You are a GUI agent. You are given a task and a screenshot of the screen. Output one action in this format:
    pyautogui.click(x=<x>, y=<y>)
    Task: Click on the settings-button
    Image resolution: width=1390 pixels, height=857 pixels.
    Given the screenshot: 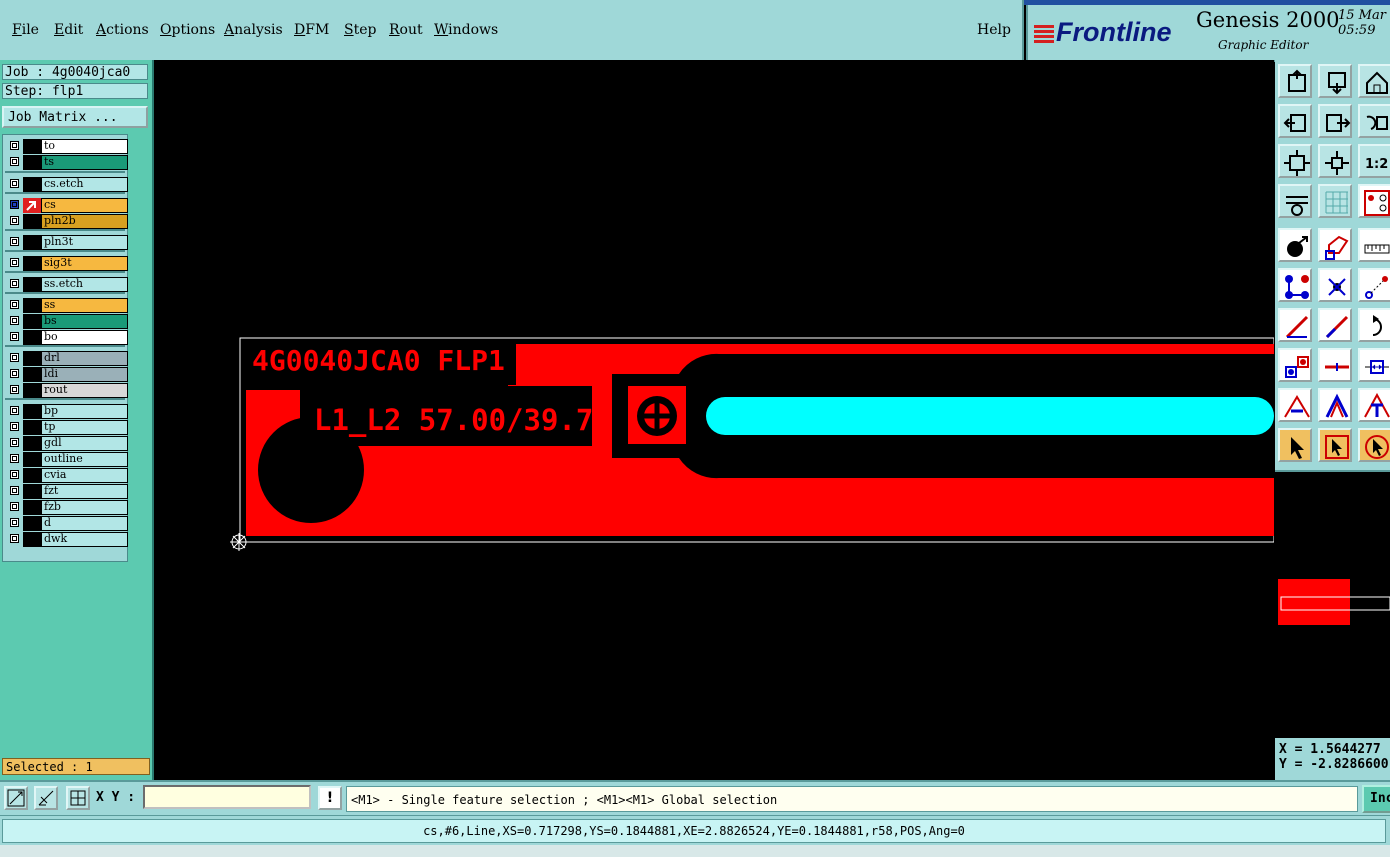 What is the action you would take?
    pyautogui.click(x=1295, y=201)
    